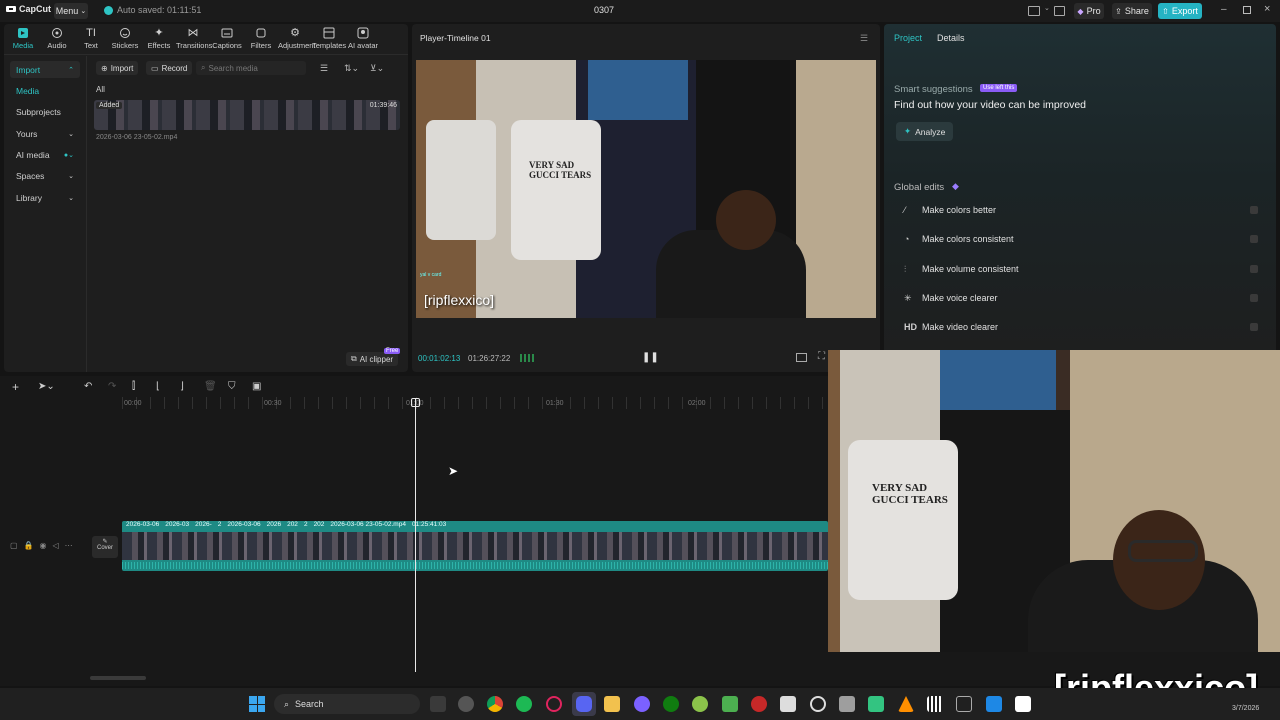 This screenshot has height=720, width=1280. I want to click on tool-text: TI Text, so click(91, 38).